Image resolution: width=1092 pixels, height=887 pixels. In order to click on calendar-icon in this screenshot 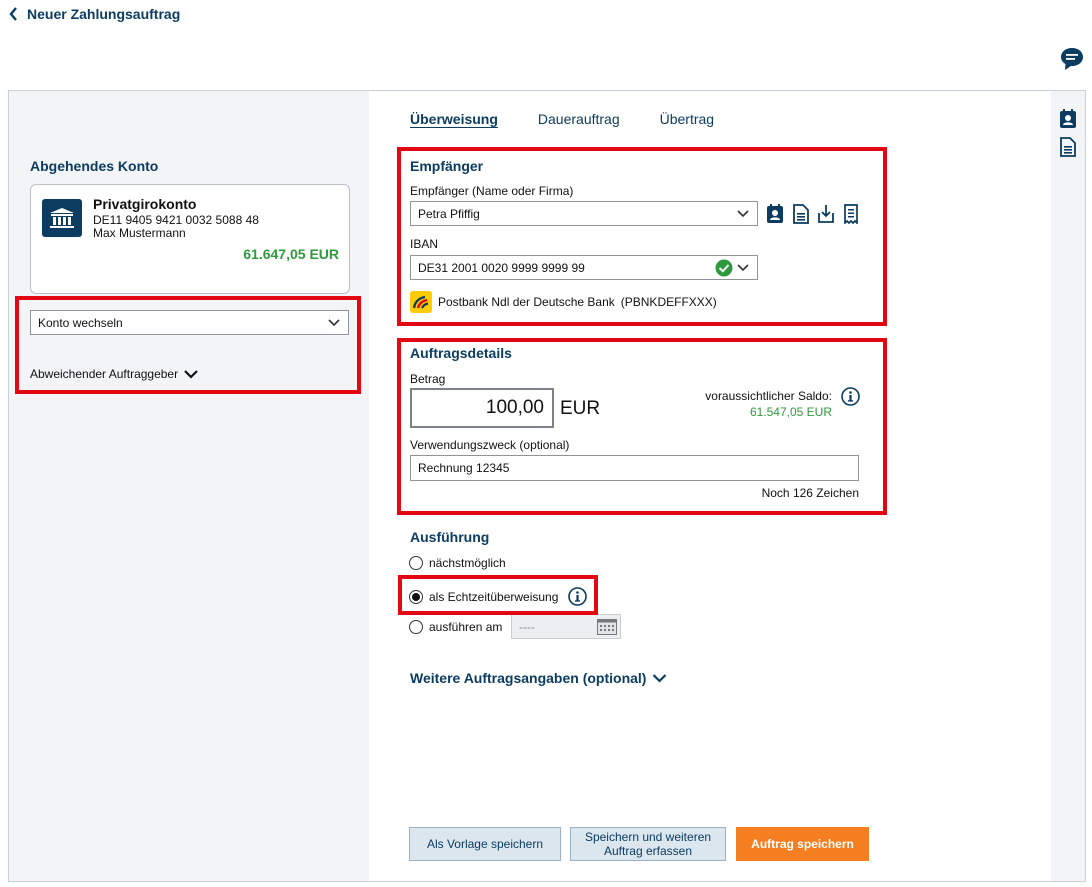, I will do `click(607, 627)`.